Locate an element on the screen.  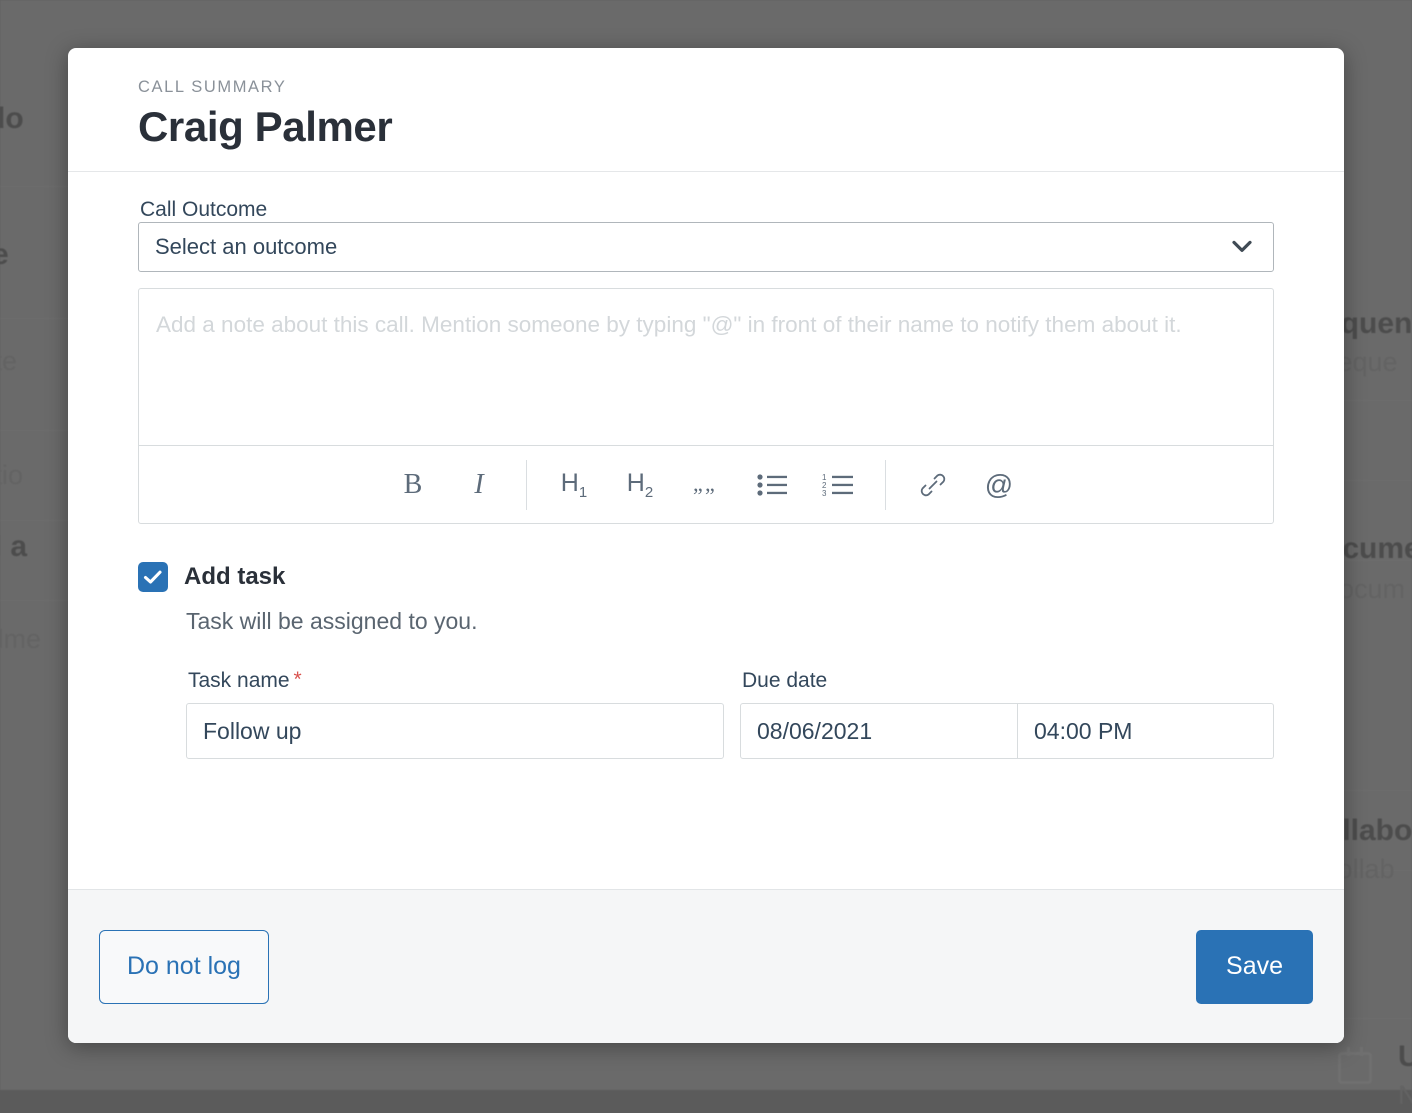
note-editor-toolbar: B I H1 H2 „ „ 1 2 3 @ is located at coordinates (706, 484).